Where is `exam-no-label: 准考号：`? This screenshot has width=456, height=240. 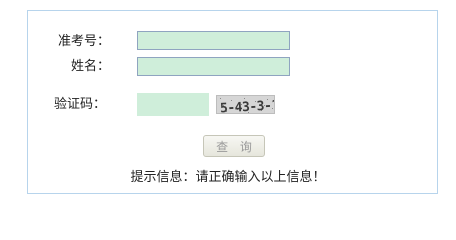 exam-no-label: 准考号： is located at coordinates (83, 41).